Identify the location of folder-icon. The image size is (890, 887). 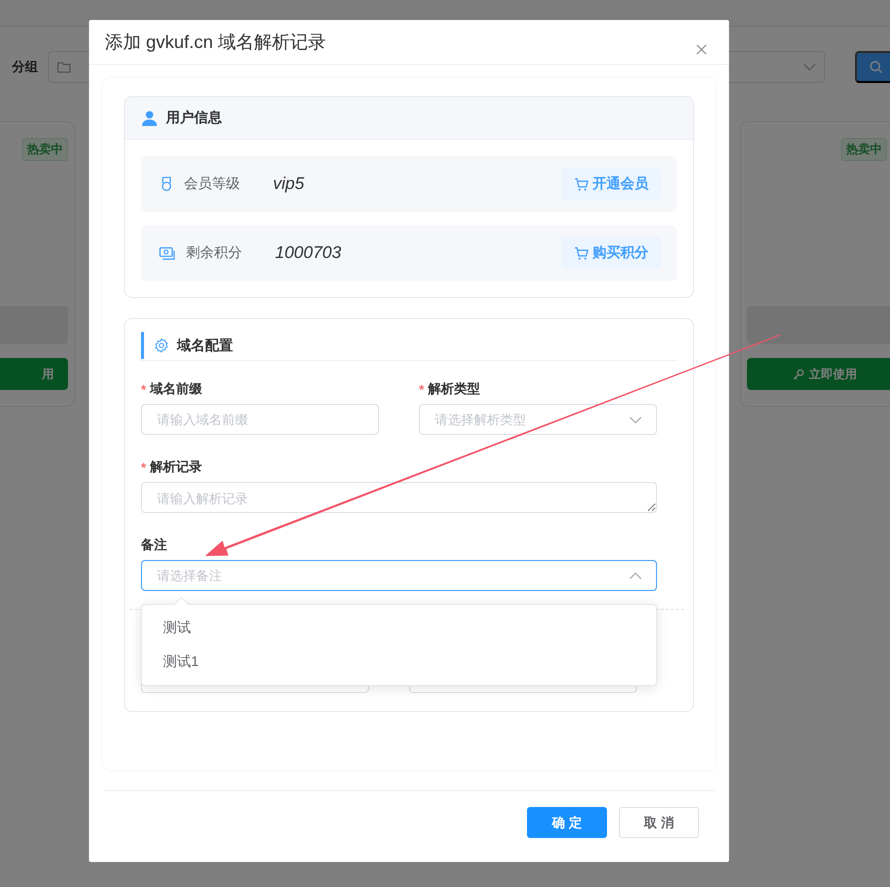
(64, 67).